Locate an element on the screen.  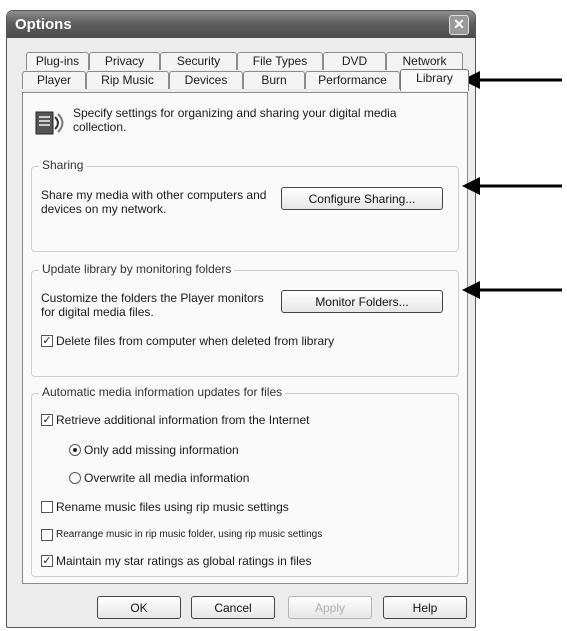
arrow-library-tab is located at coordinates (512, 80).